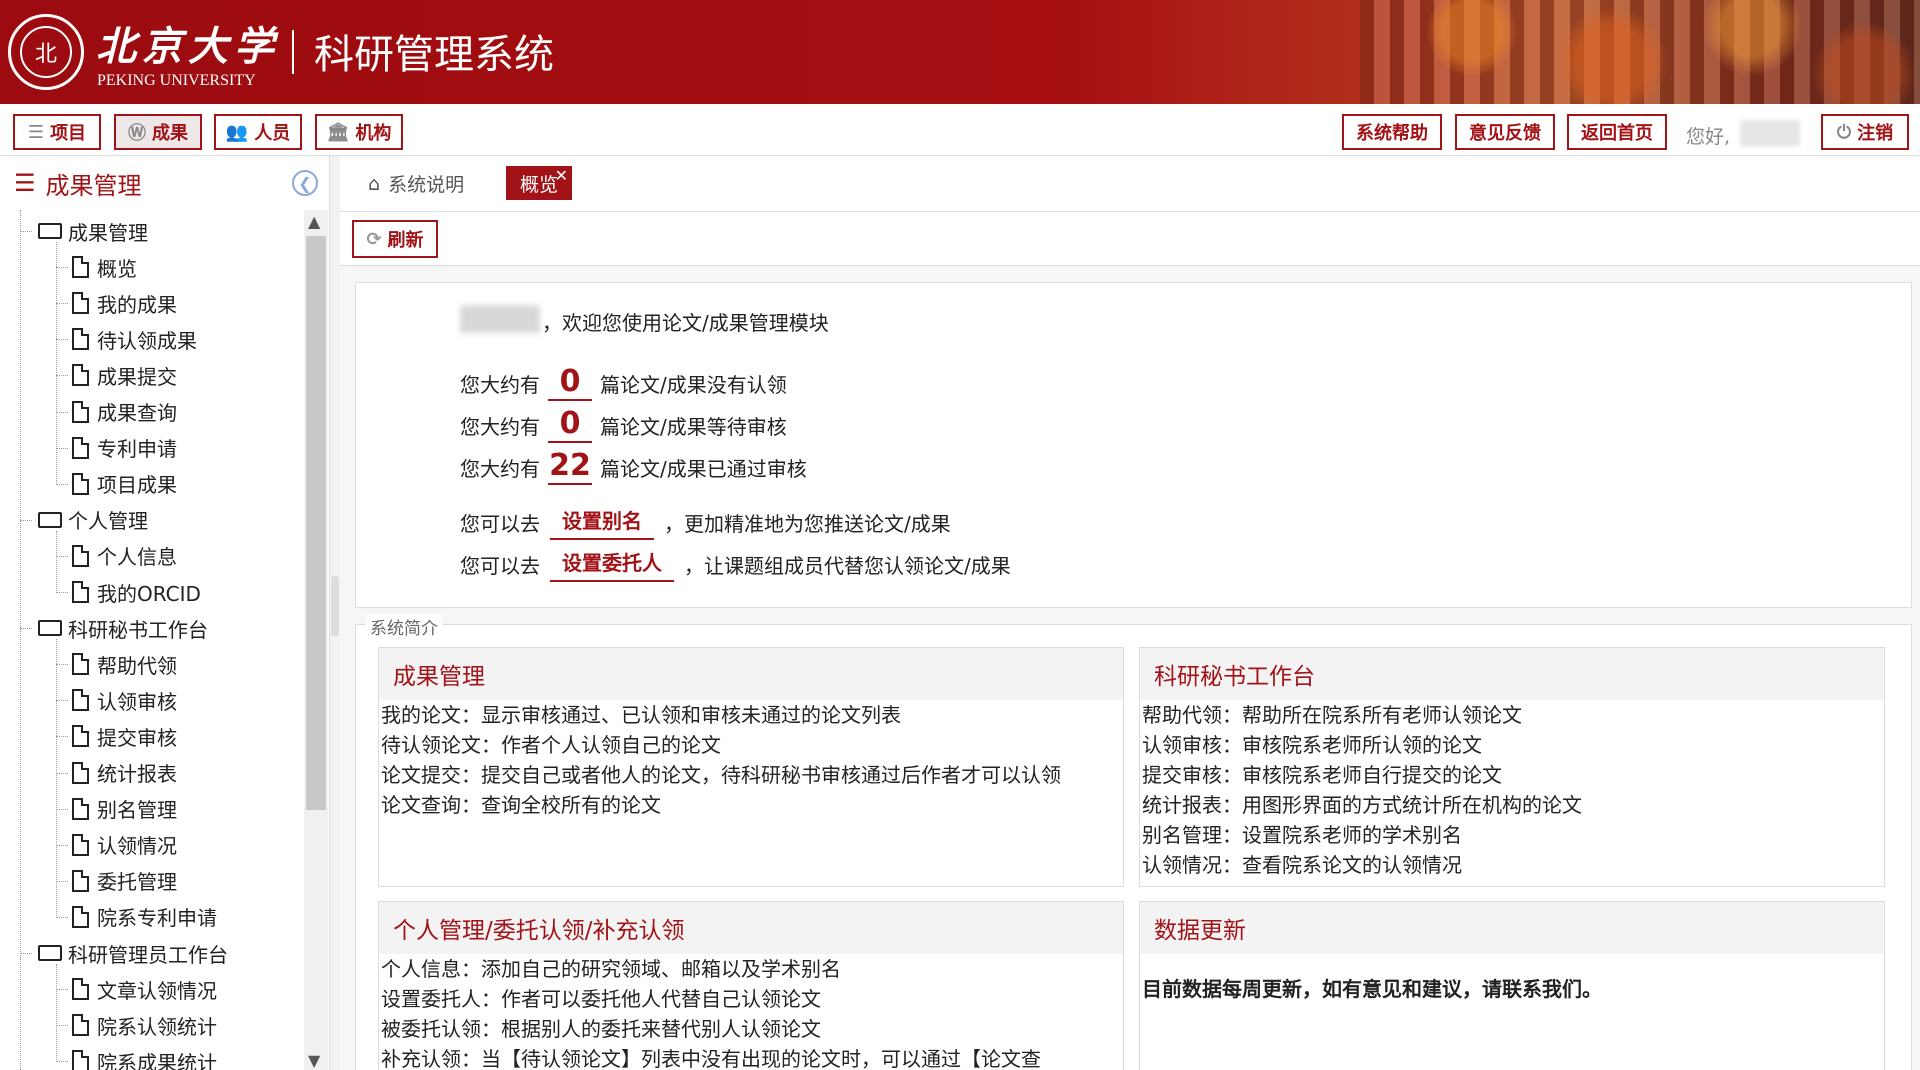 The image size is (1920, 1070). Describe the element at coordinates (36, 132) in the screenshot. I see `list-icon: ☰` at that location.